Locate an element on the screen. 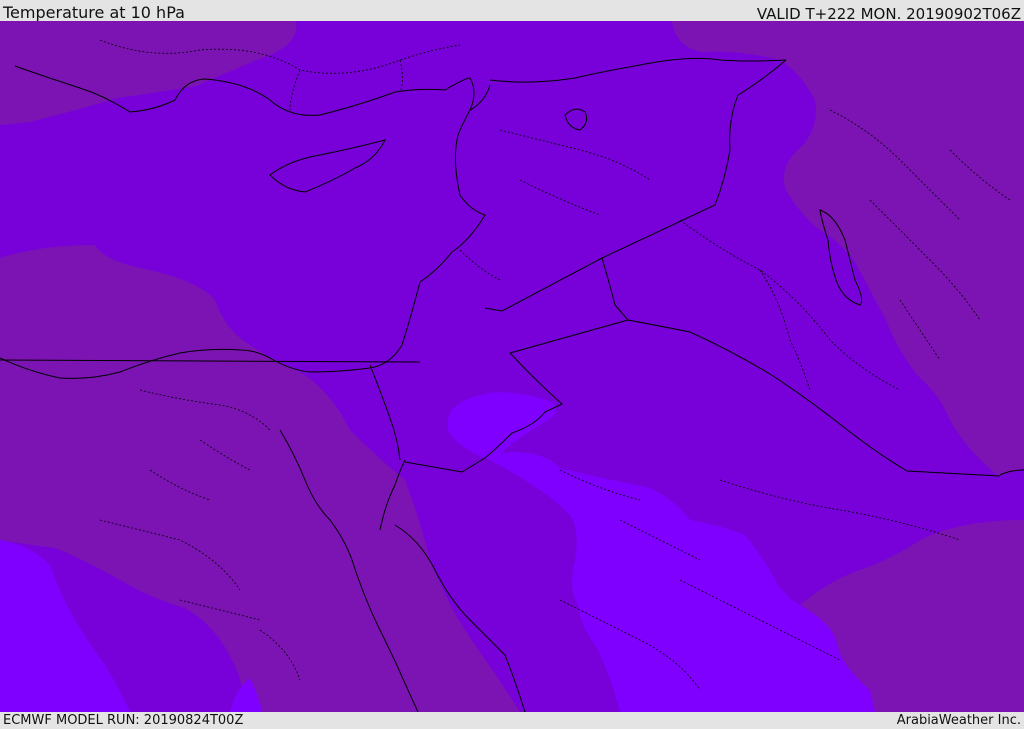  model-run-label: ECMWF MODEL RUN: 20190824T00Z is located at coordinates (123, 720).